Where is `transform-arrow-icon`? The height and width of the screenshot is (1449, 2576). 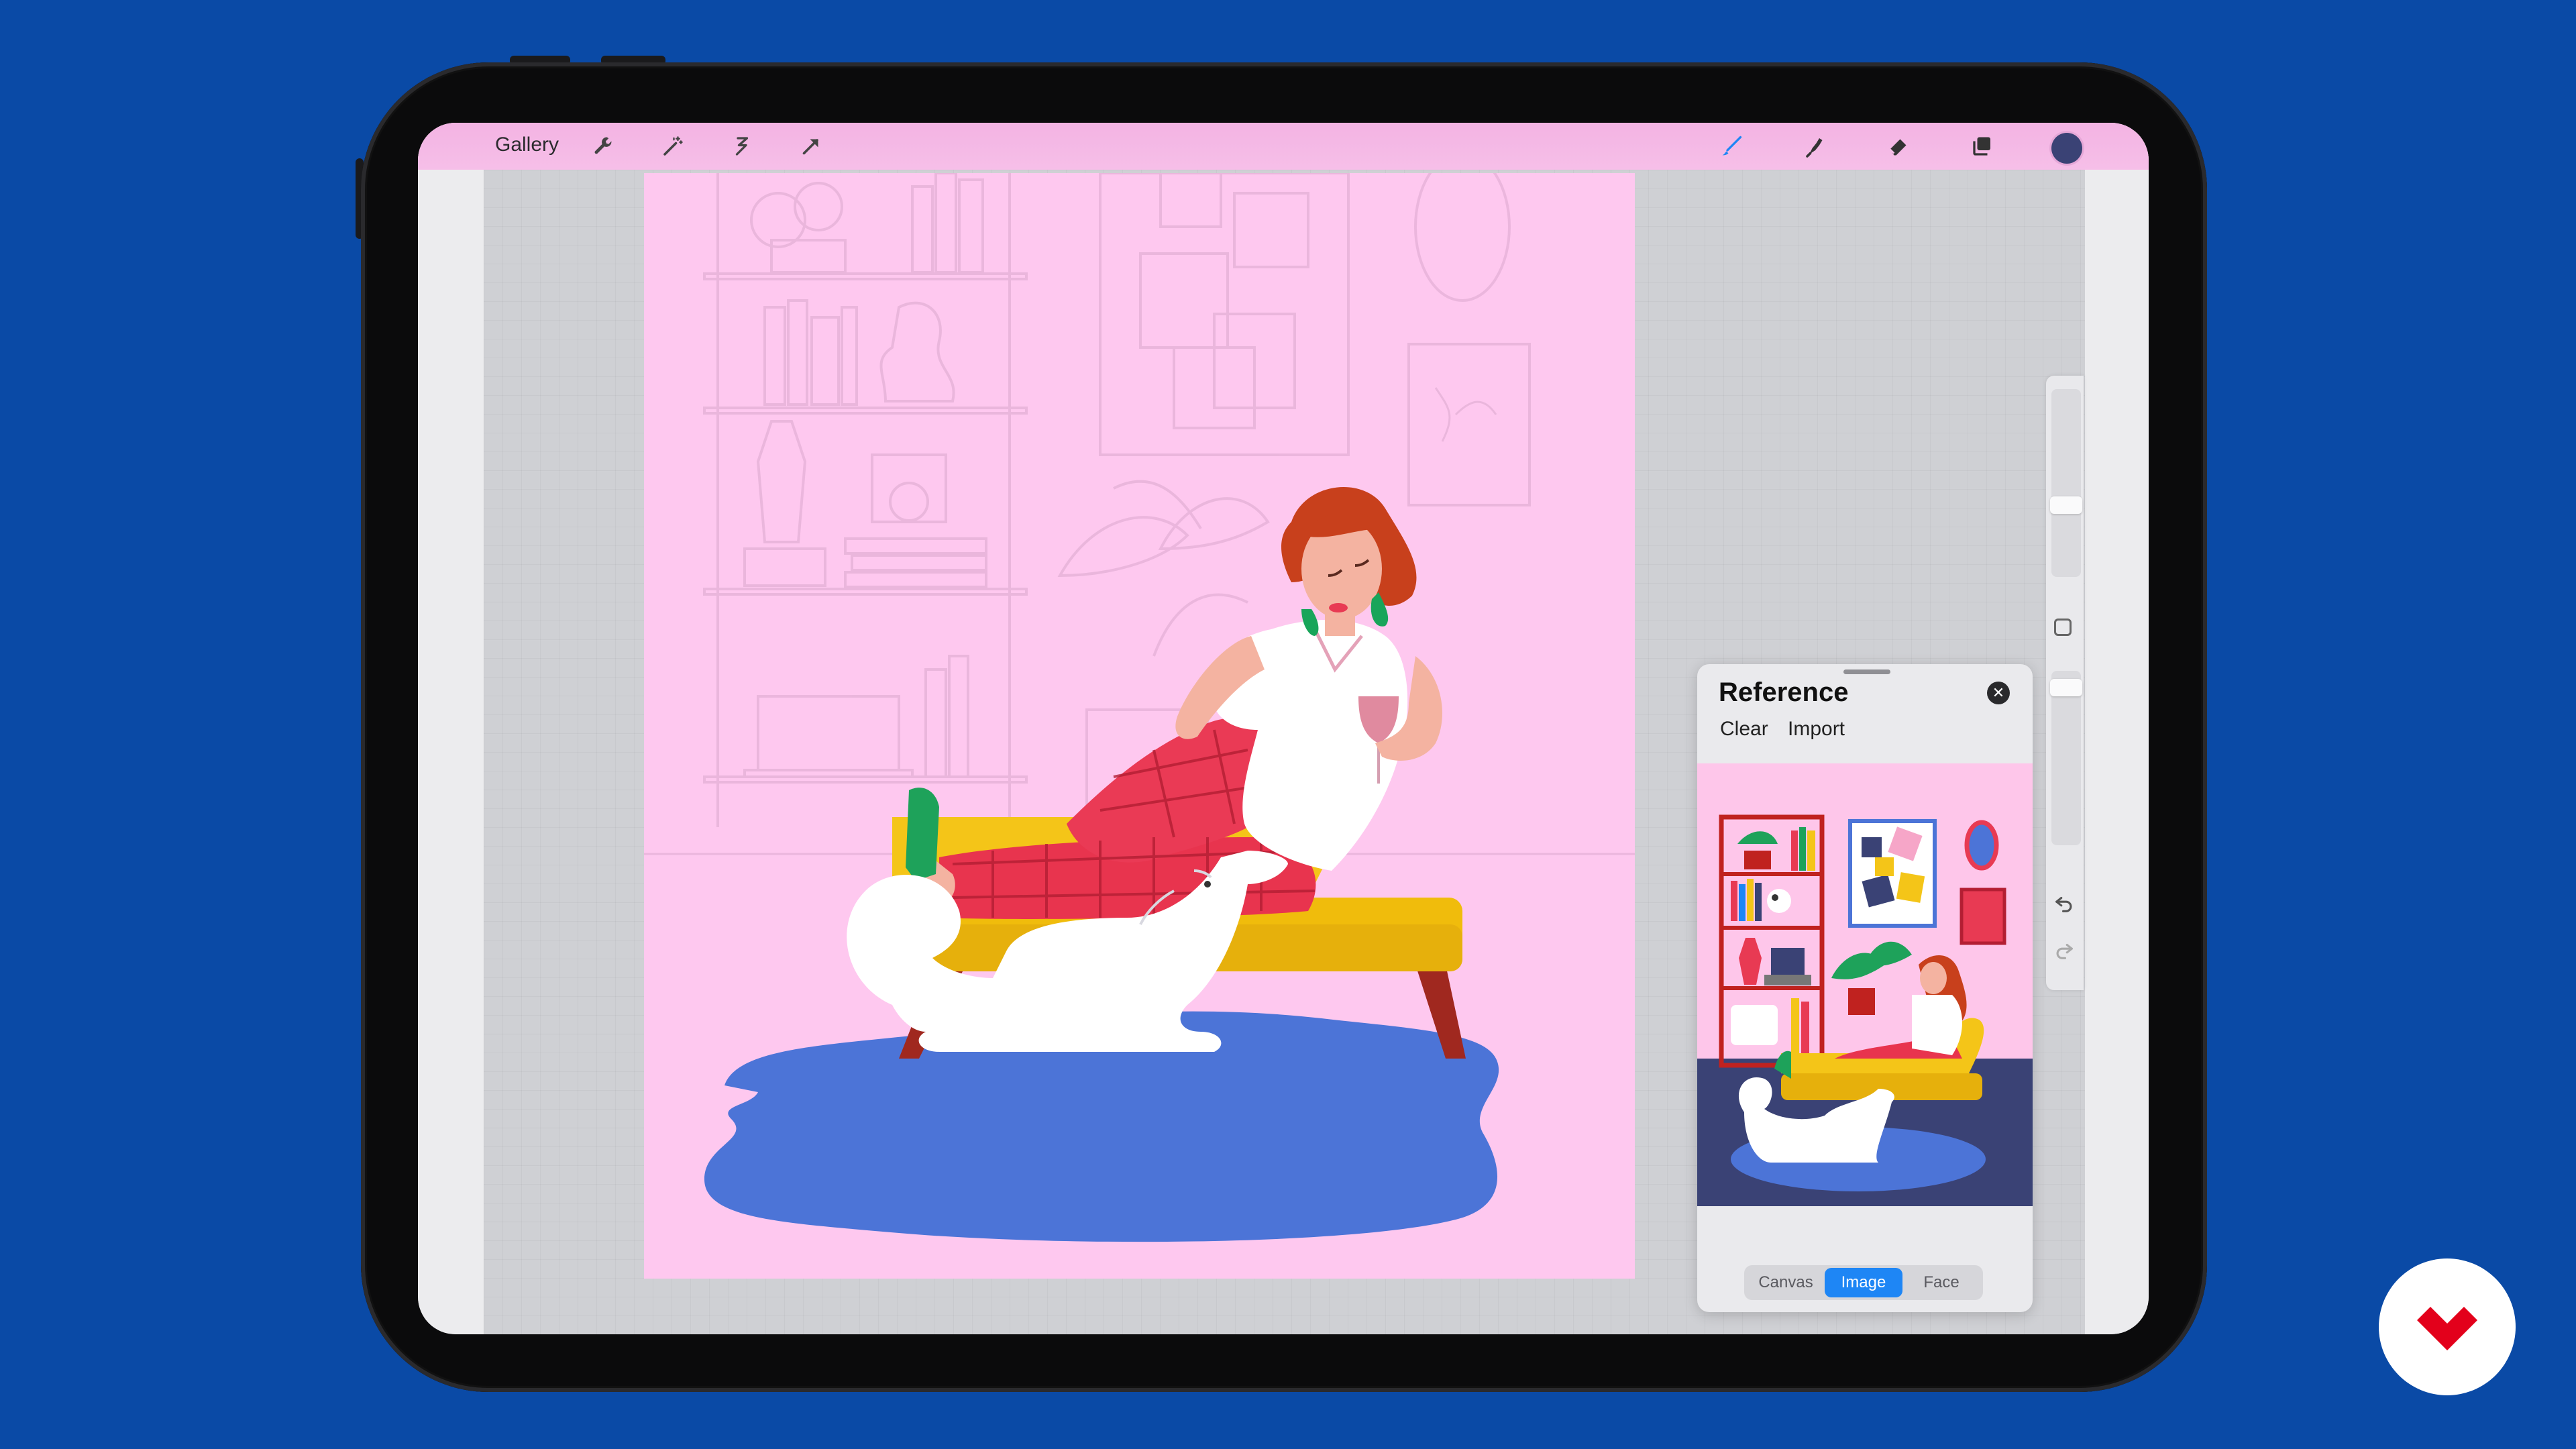 transform-arrow-icon is located at coordinates (811, 146).